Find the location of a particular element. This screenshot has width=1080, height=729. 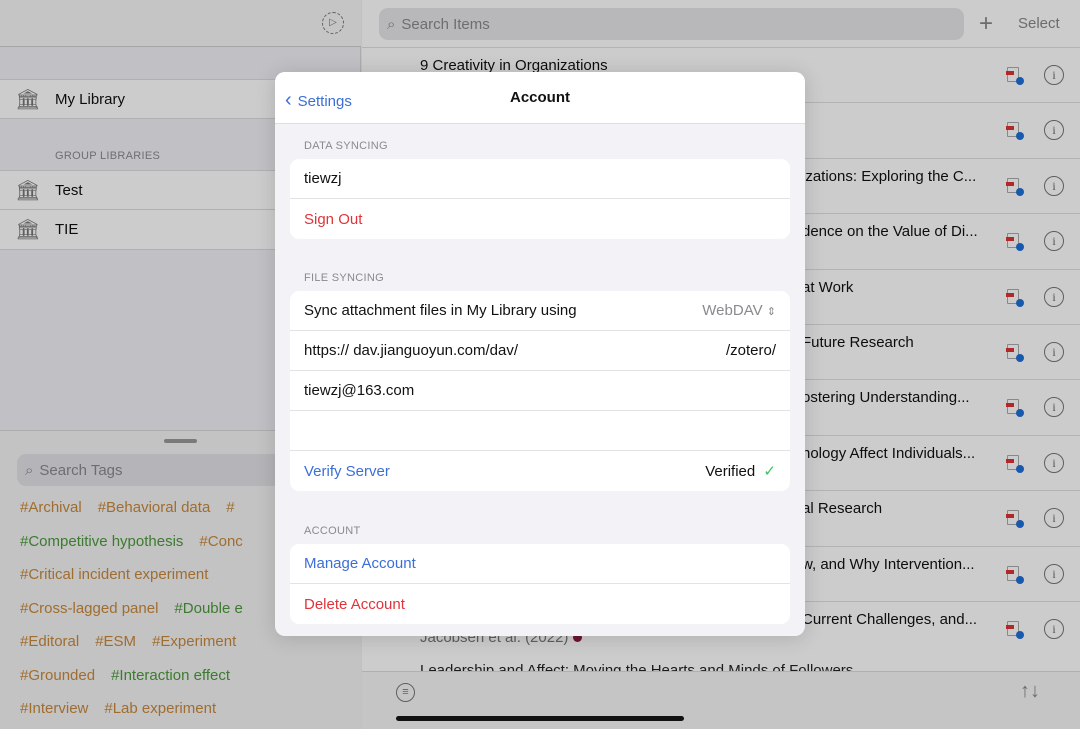

webdav-url-cell: https:// dav.jianguoyun.com/dav/ /zotero/ is located at coordinates (540, 351).